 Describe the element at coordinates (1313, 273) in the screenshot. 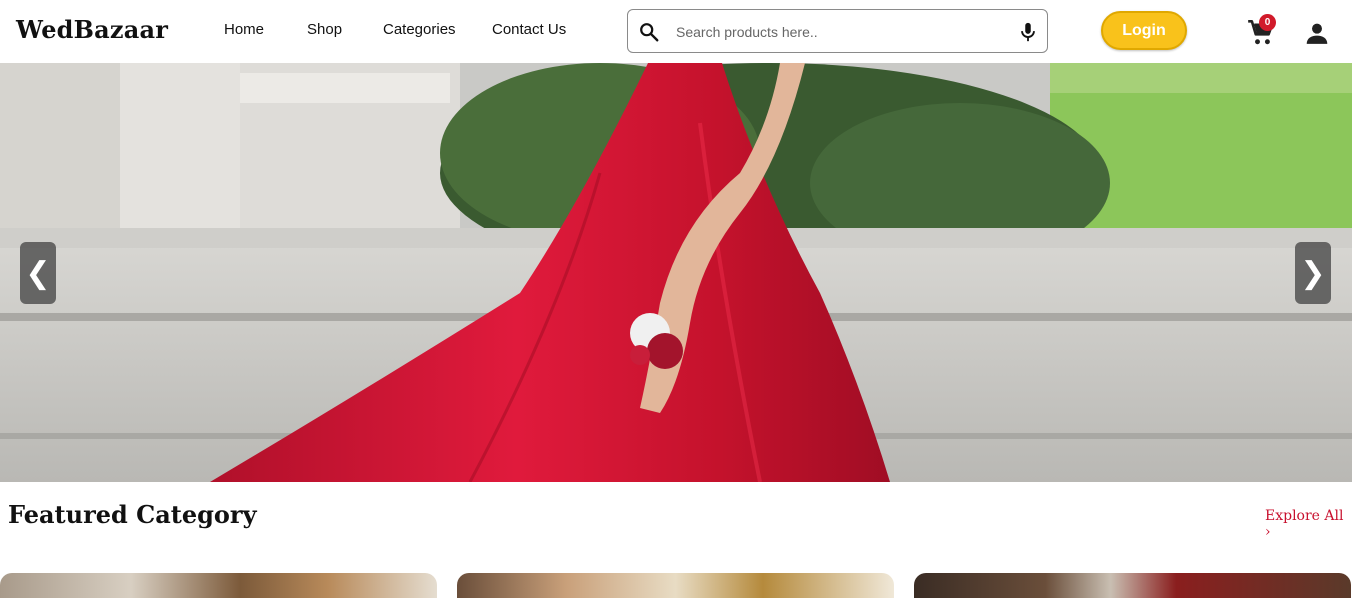

I see `carousel-next-button: ❯` at that location.